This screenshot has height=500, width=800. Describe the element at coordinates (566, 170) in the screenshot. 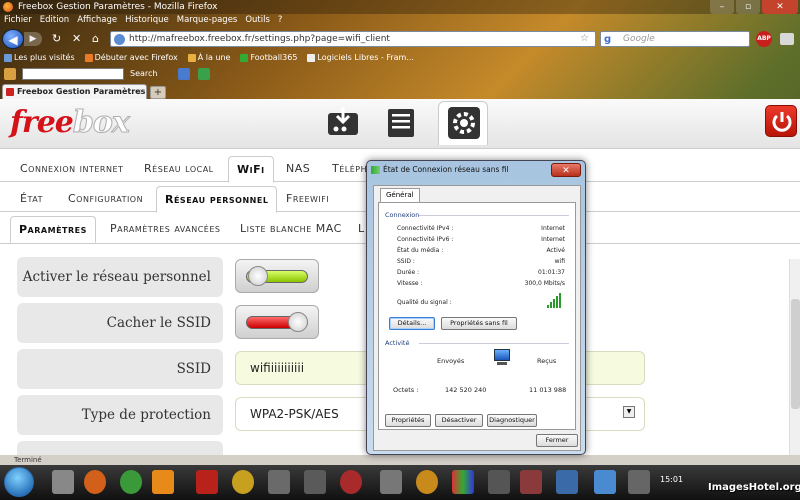

I see `dialog-close-button: ✕` at that location.